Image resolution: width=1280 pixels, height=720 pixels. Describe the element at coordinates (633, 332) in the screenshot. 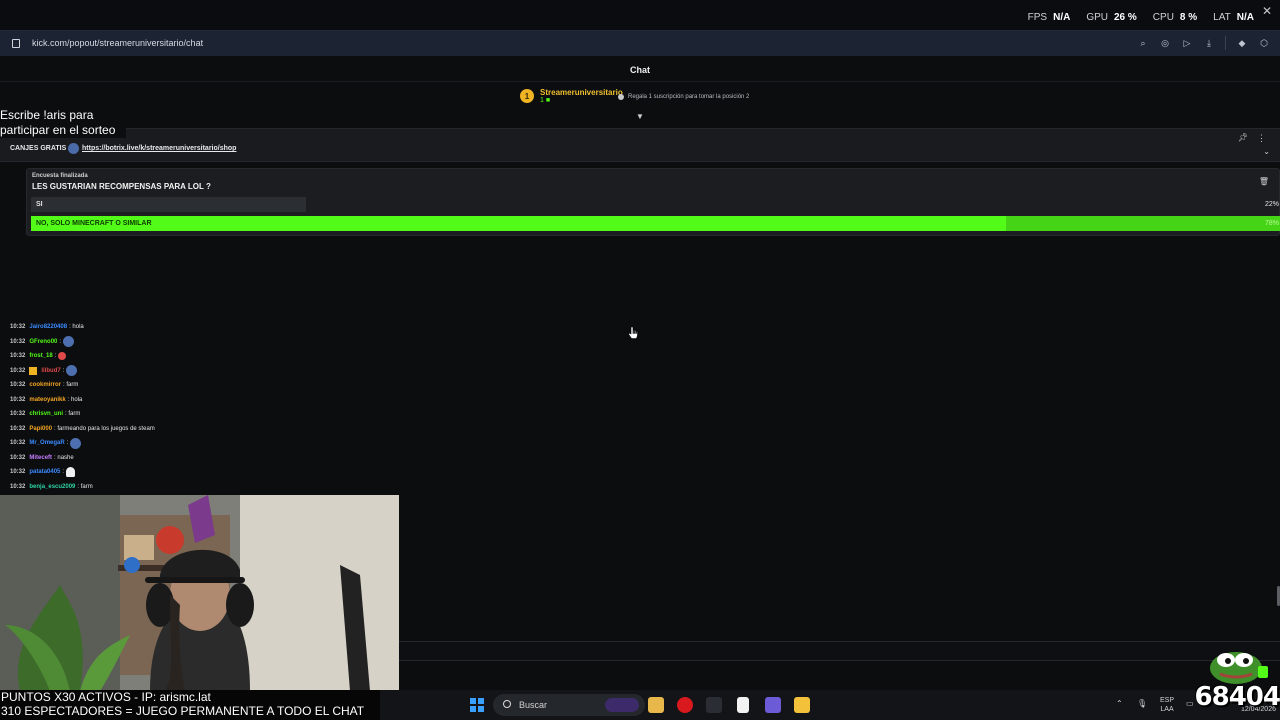

I see `hand-cursor-icon` at that location.